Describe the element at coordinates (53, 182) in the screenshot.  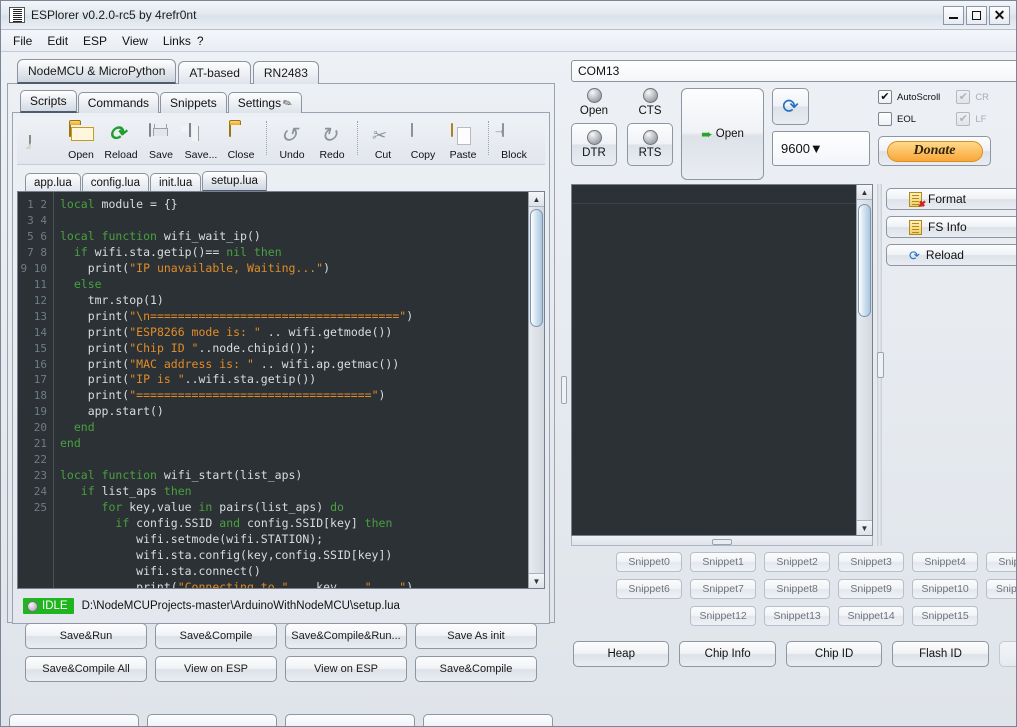
I see `file-tab-app-lua: app.lua` at that location.